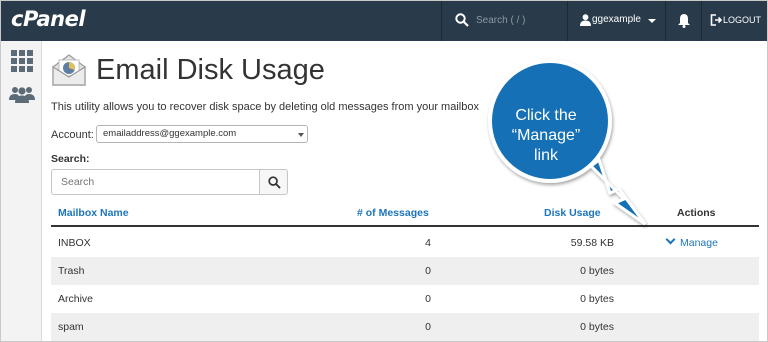 This screenshot has width=768, height=342. I want to click on disk-usage: 59.58 KB, so click(592, 243).